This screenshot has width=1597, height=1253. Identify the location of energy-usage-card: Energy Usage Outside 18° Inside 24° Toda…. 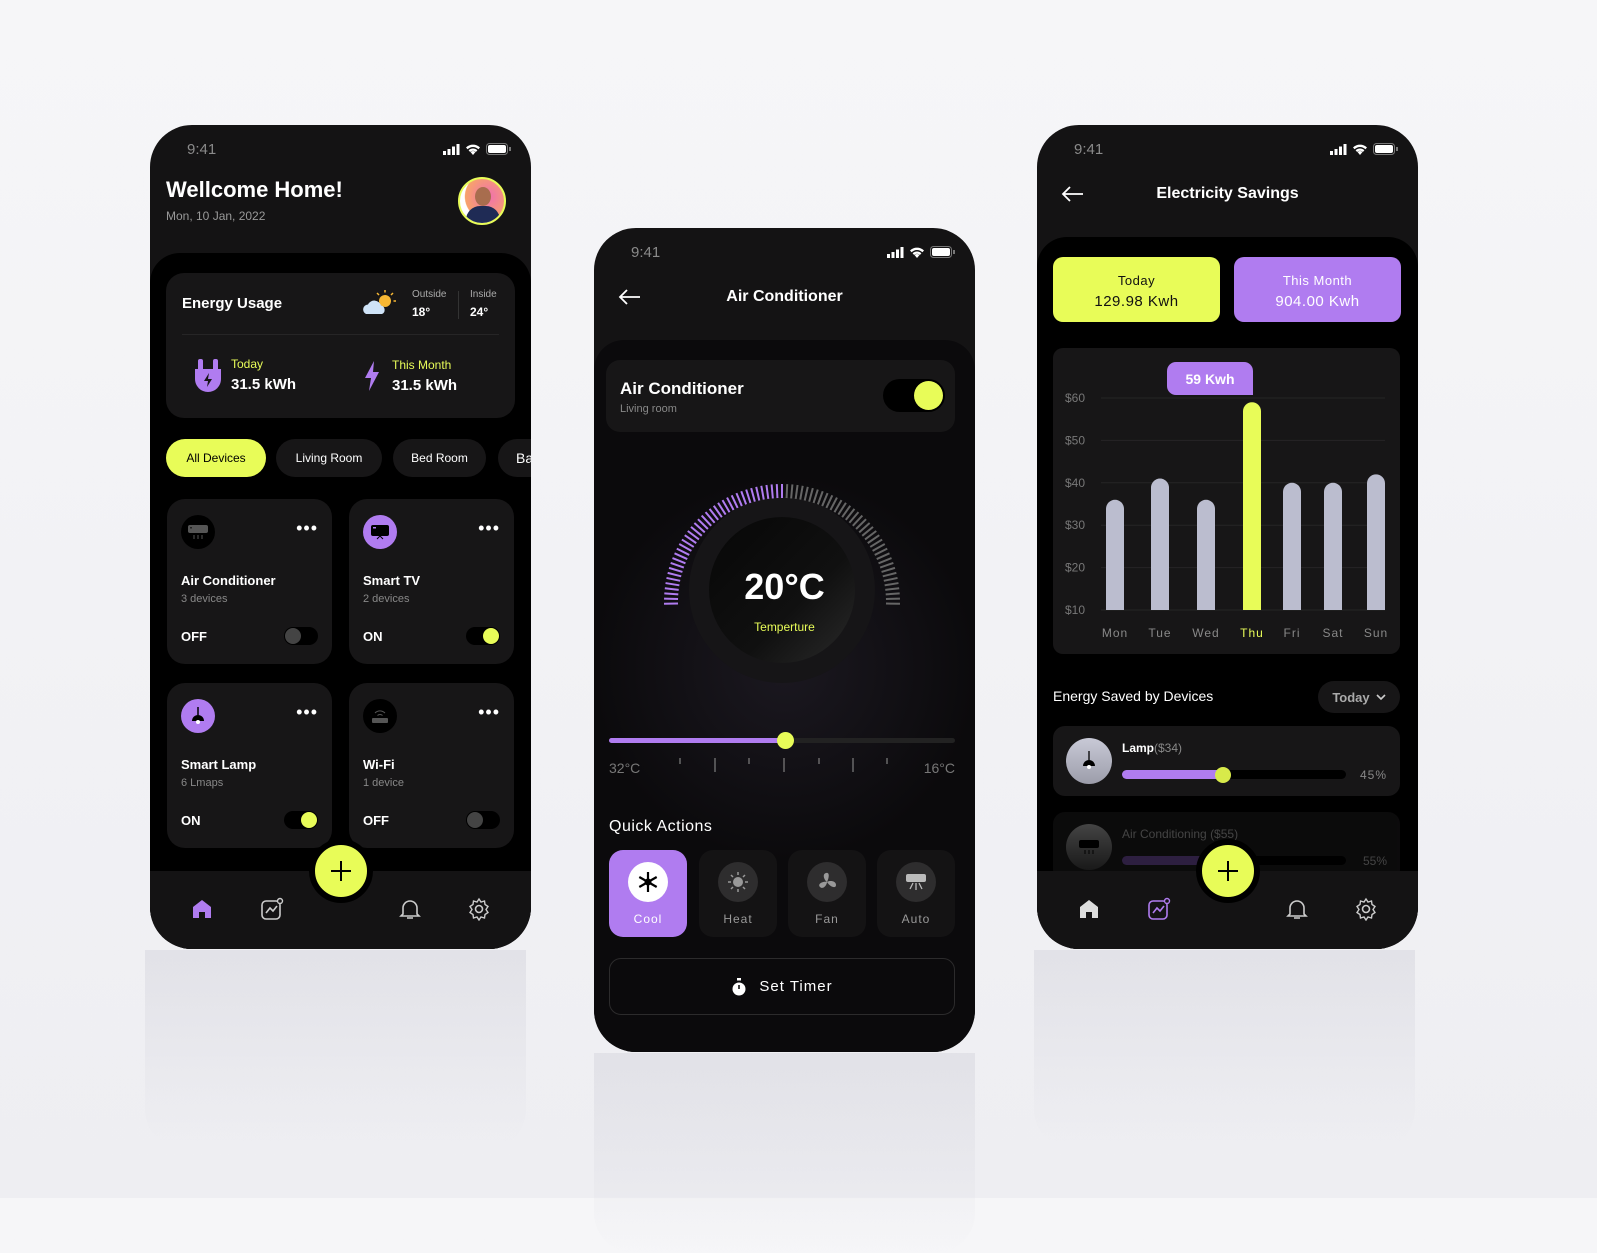
(340, 345).